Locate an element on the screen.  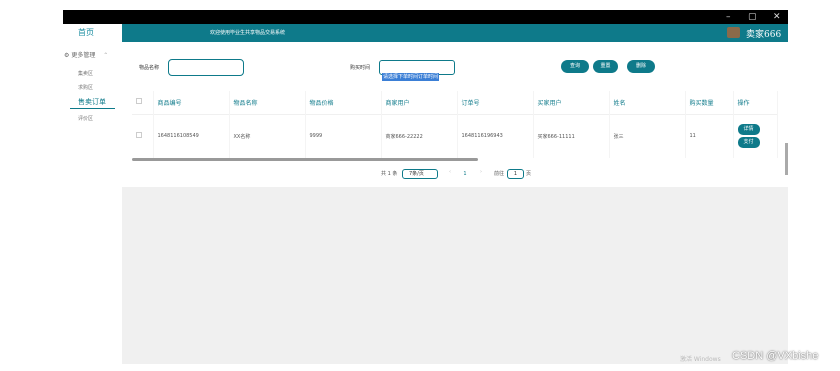
purchase-time-label: 购买时间 is located at coordinates (360, 68).